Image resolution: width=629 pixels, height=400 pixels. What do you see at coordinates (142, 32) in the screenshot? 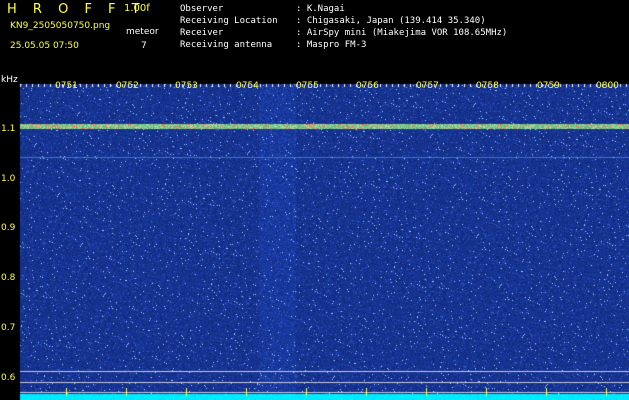
I see `meteor-label: meteor` at bounding box center [142, 32].